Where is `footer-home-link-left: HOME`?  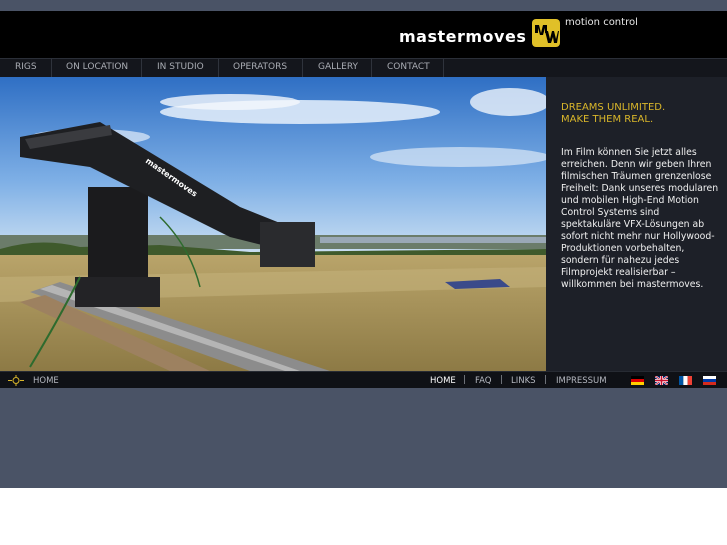
footer-home-link-left: HOME is located at coordinates (46, 381).